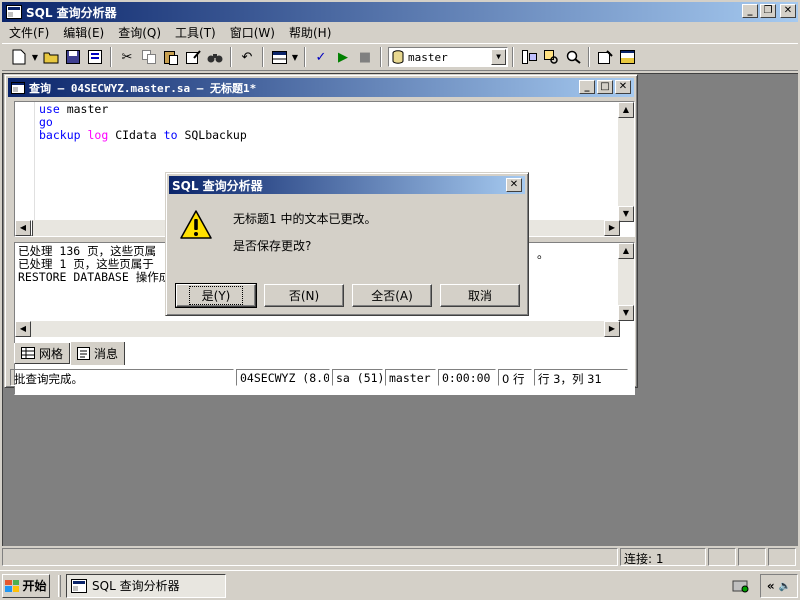 The width and height of the screenshot is (800, 600). I want to click on menu-bar: 文件(F) 编辑(E) 查询(Q) 工具(T) 窗口(W) 帮助(H), so click(400, 32).